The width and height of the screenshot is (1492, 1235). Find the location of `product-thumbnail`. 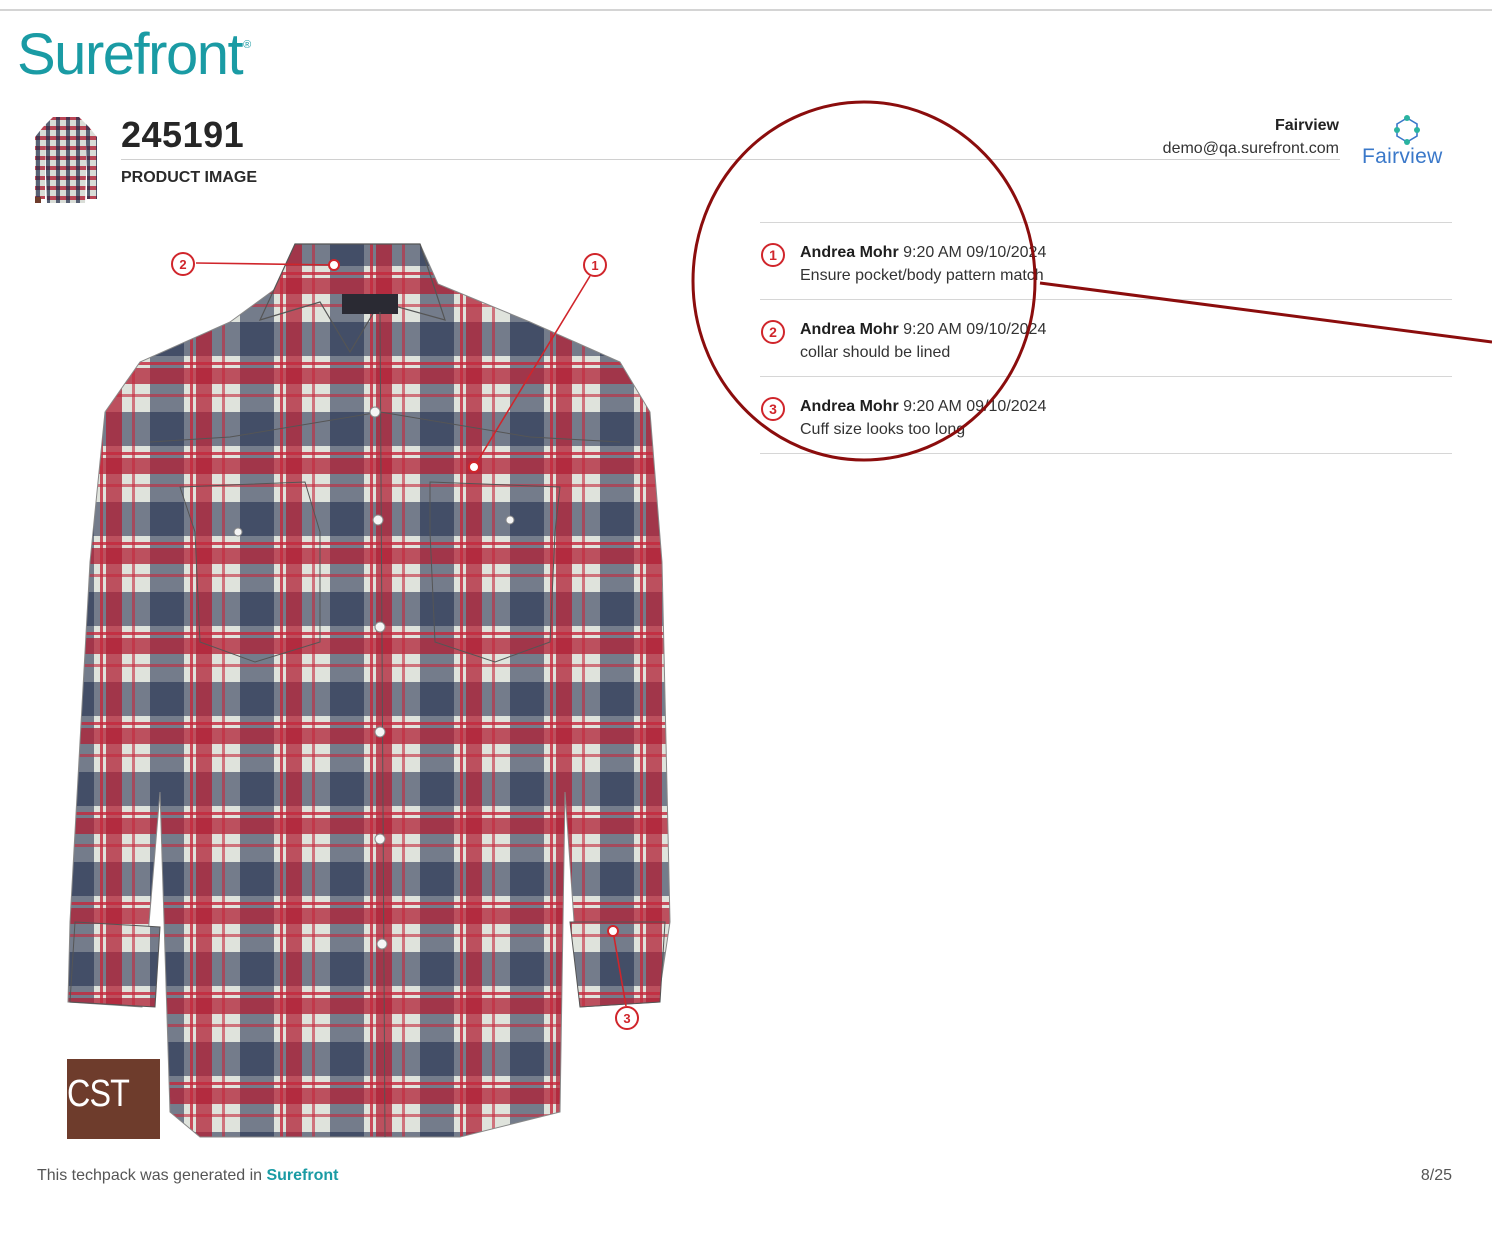

product-thumbnail is located at coordinates (66, 160).